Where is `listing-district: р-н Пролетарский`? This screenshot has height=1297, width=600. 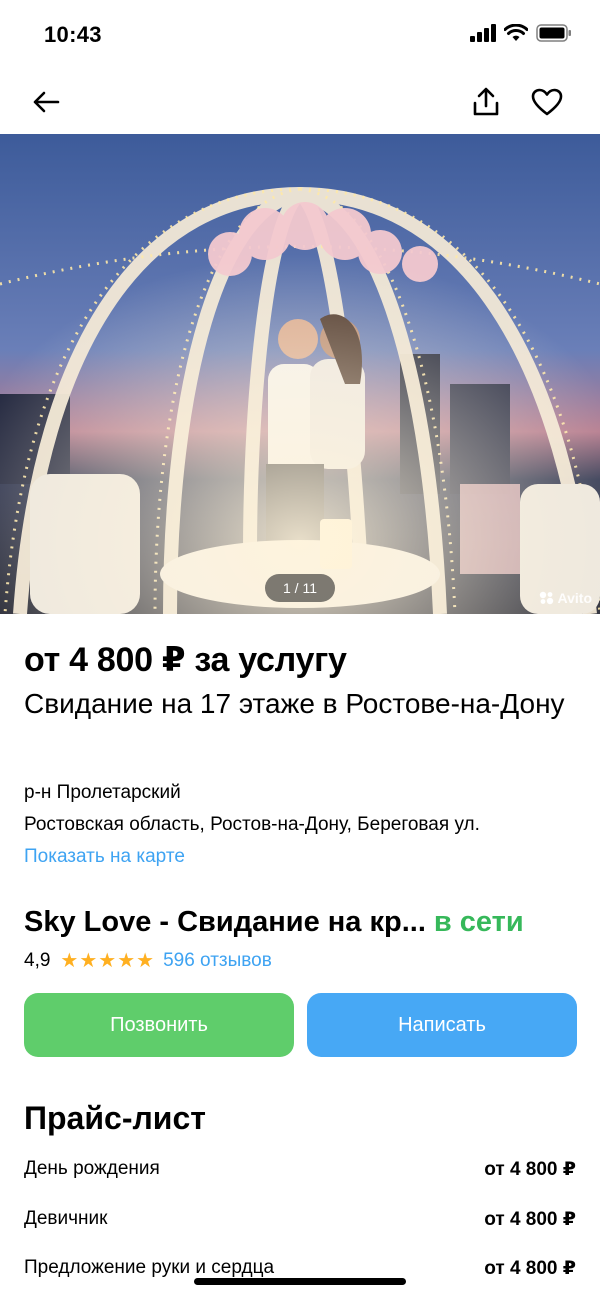
listing-district: р-н Пролетарский is located at coordinates (102, 792).